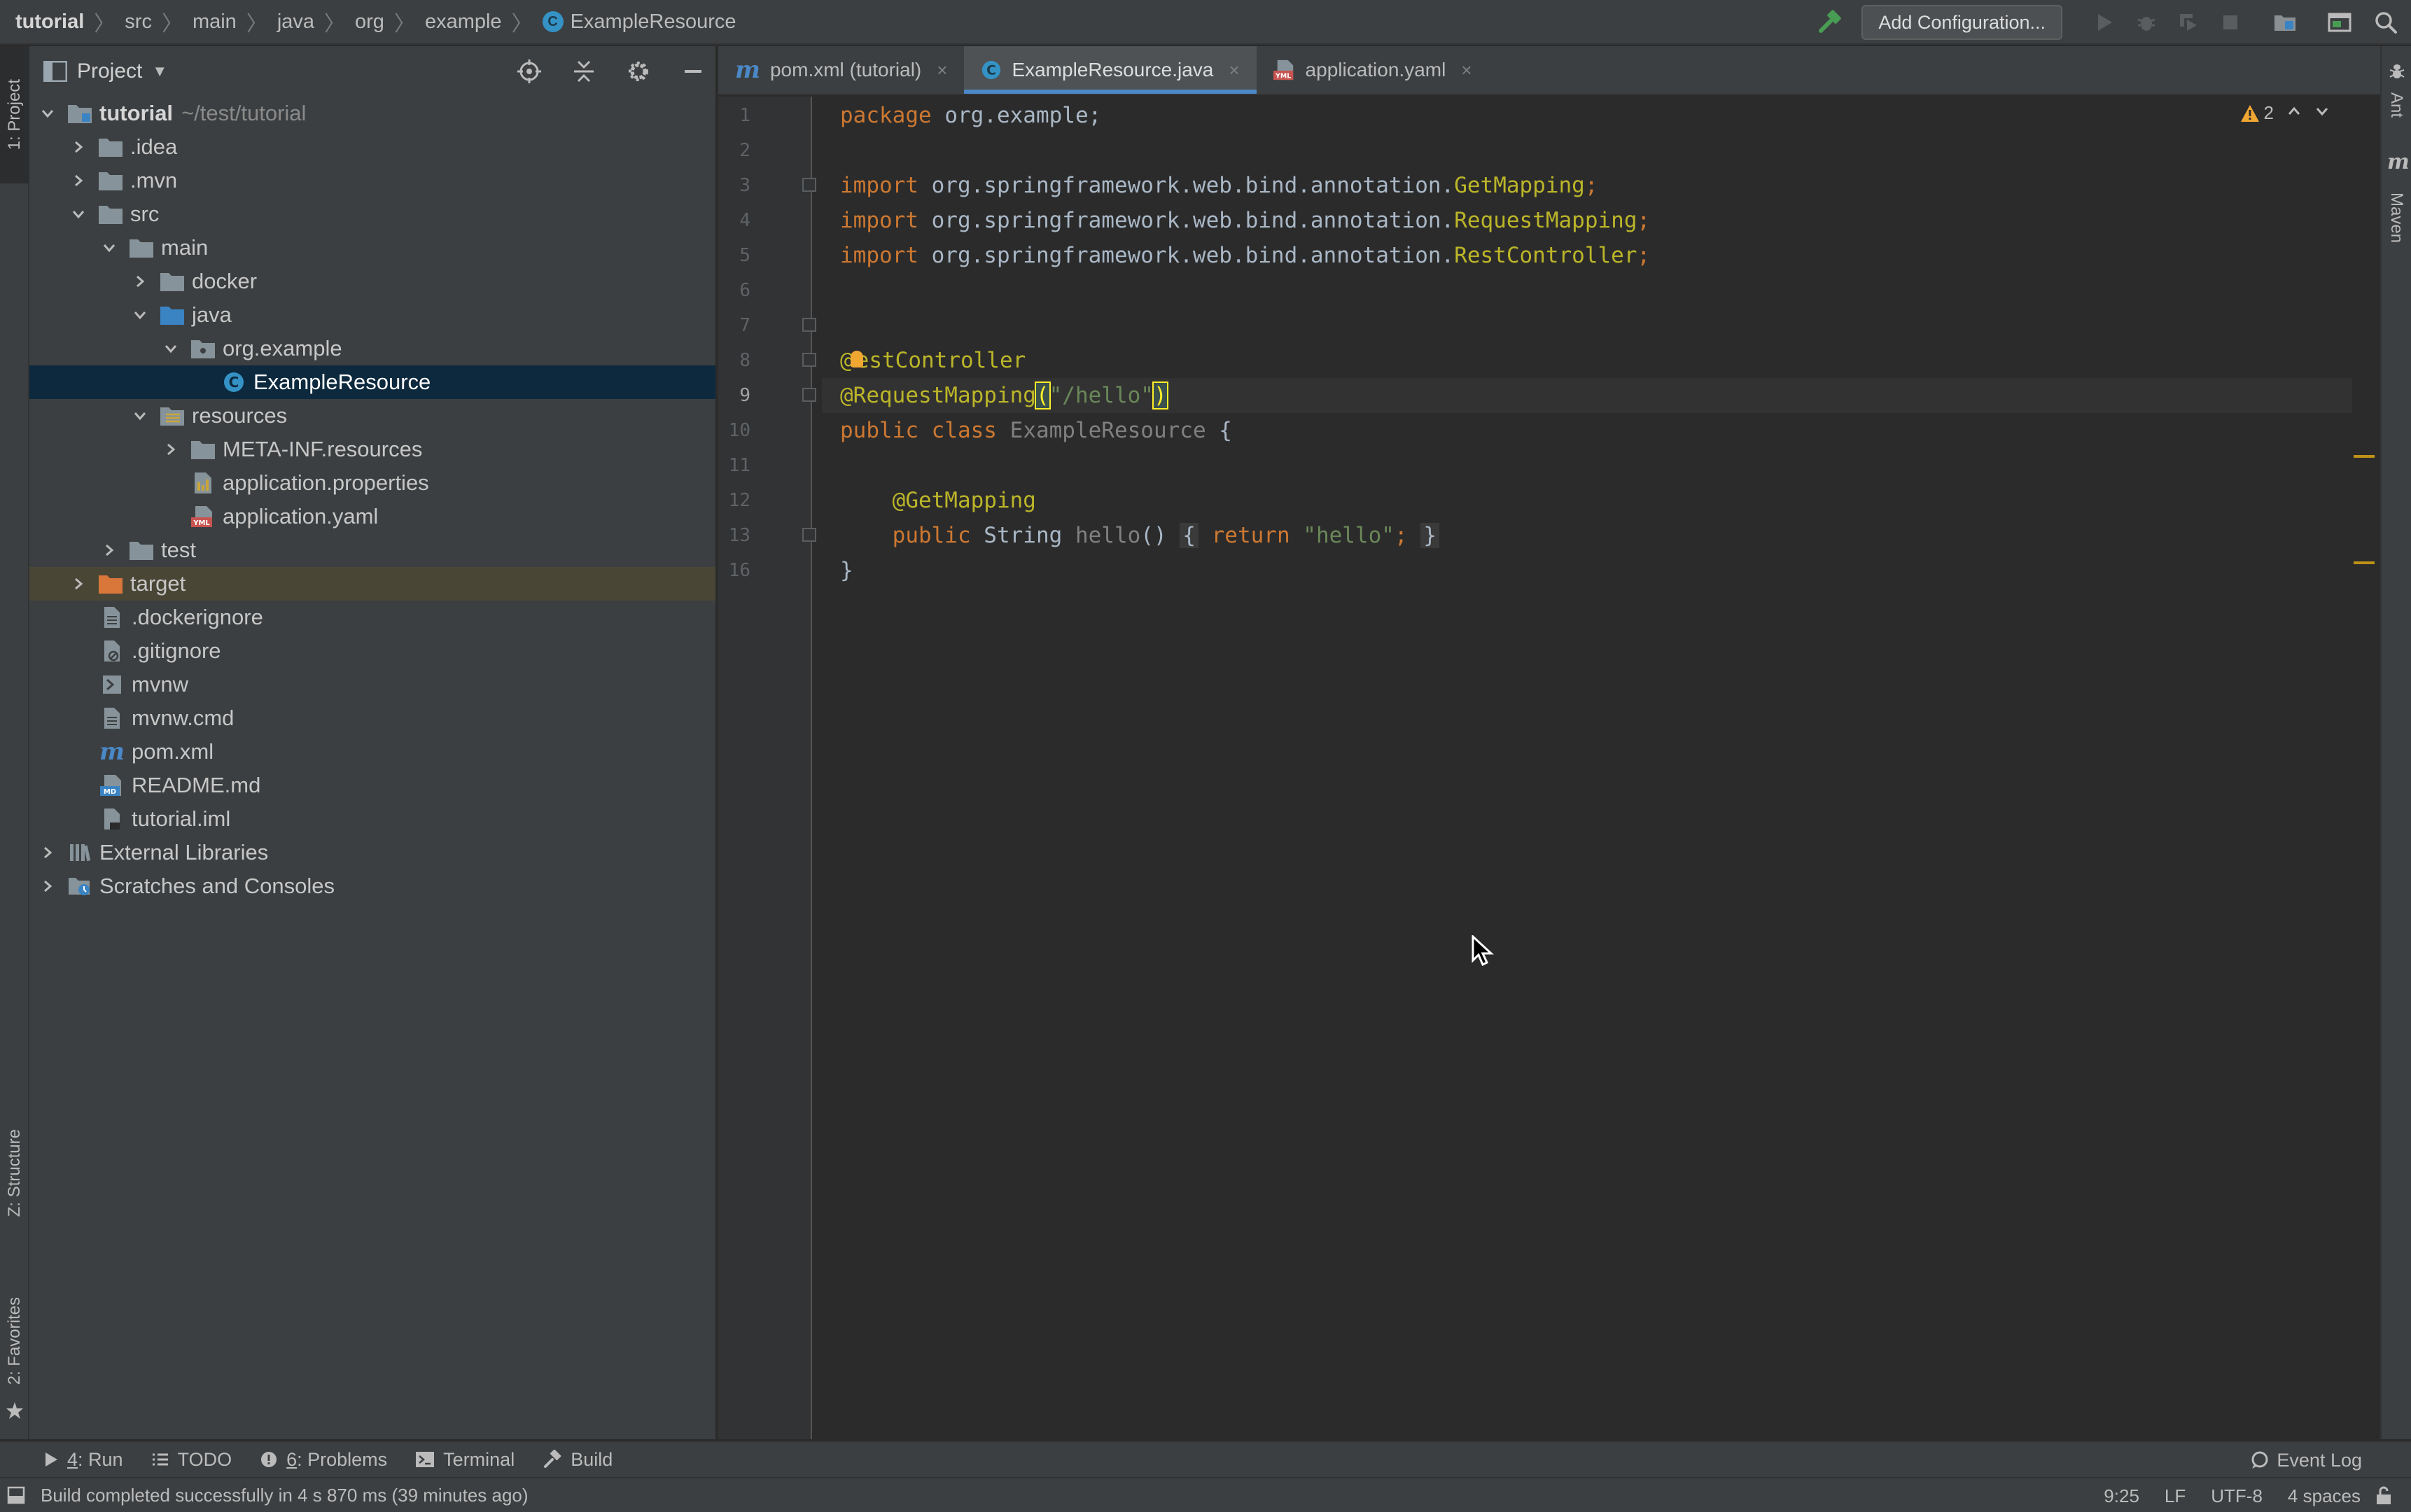  Describe the element at coordinates (463, 22) in the screenshot. I see `breadcrumb-item-example: example` at that location.